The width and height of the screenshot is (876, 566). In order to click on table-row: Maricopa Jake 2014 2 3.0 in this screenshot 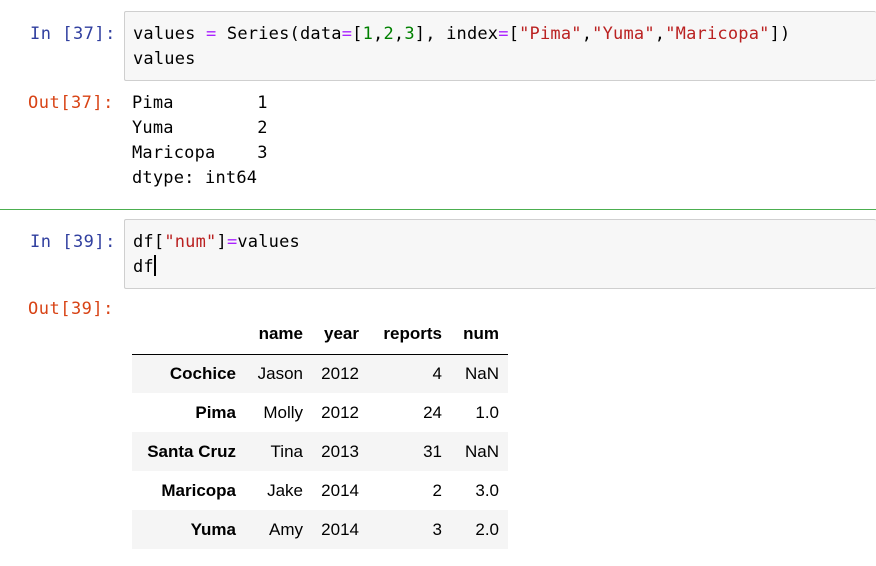, I will do `click(320, 490)`.